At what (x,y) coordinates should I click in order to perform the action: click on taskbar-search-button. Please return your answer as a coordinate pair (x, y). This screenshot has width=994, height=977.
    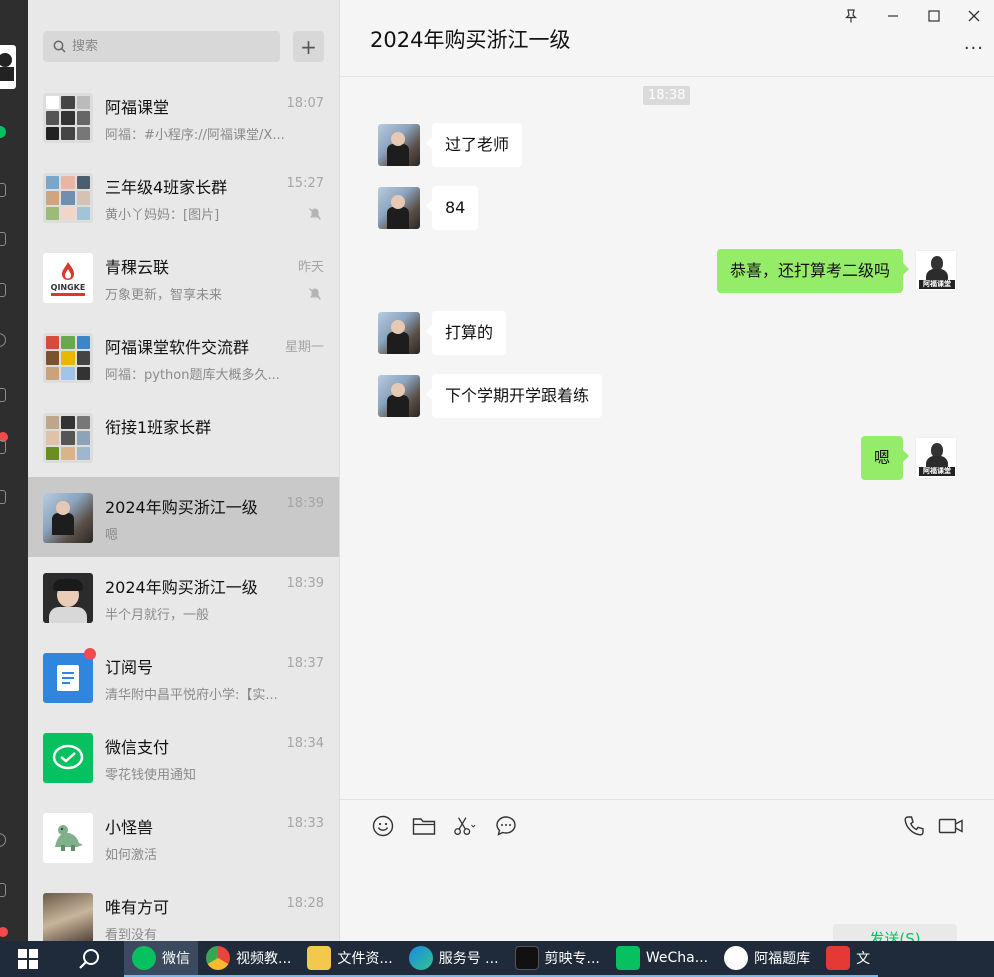
    Looking at the image, I should click on (90, 959).